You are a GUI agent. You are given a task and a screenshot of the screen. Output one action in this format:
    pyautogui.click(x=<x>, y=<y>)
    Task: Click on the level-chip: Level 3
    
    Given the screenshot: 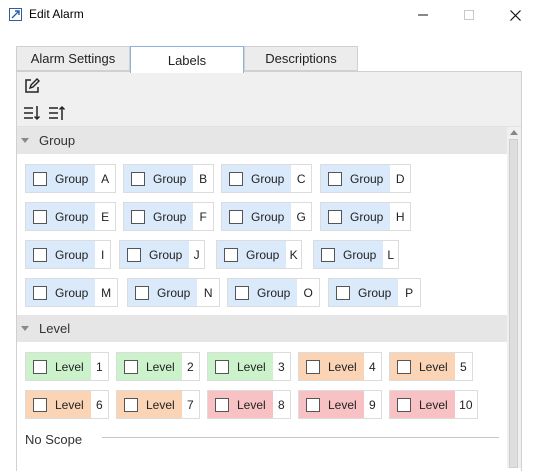 What is the action you would take?
    pyautogui.click(x=249, y=366)
    